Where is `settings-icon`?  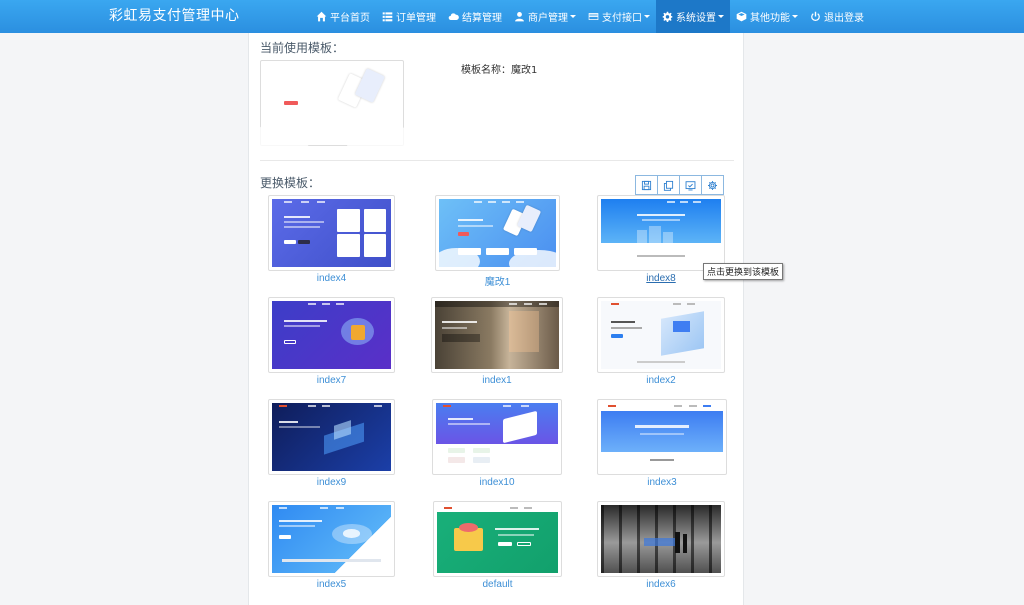
settings-icon is located at coordinates (712, 185).